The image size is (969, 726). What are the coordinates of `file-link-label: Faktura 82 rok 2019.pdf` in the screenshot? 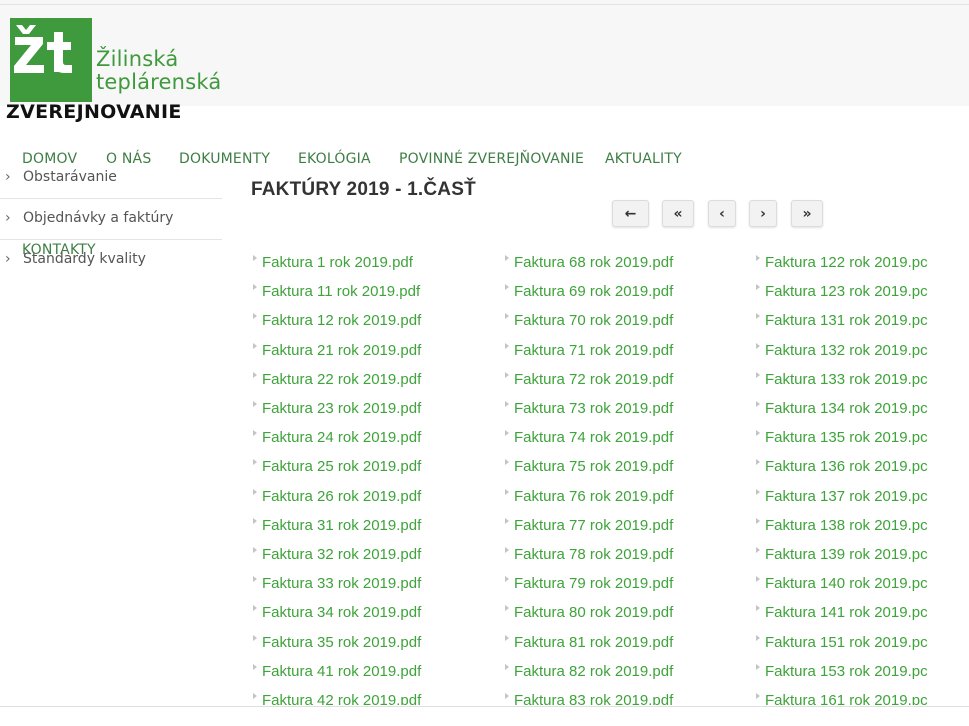 It's located at (594, 671).